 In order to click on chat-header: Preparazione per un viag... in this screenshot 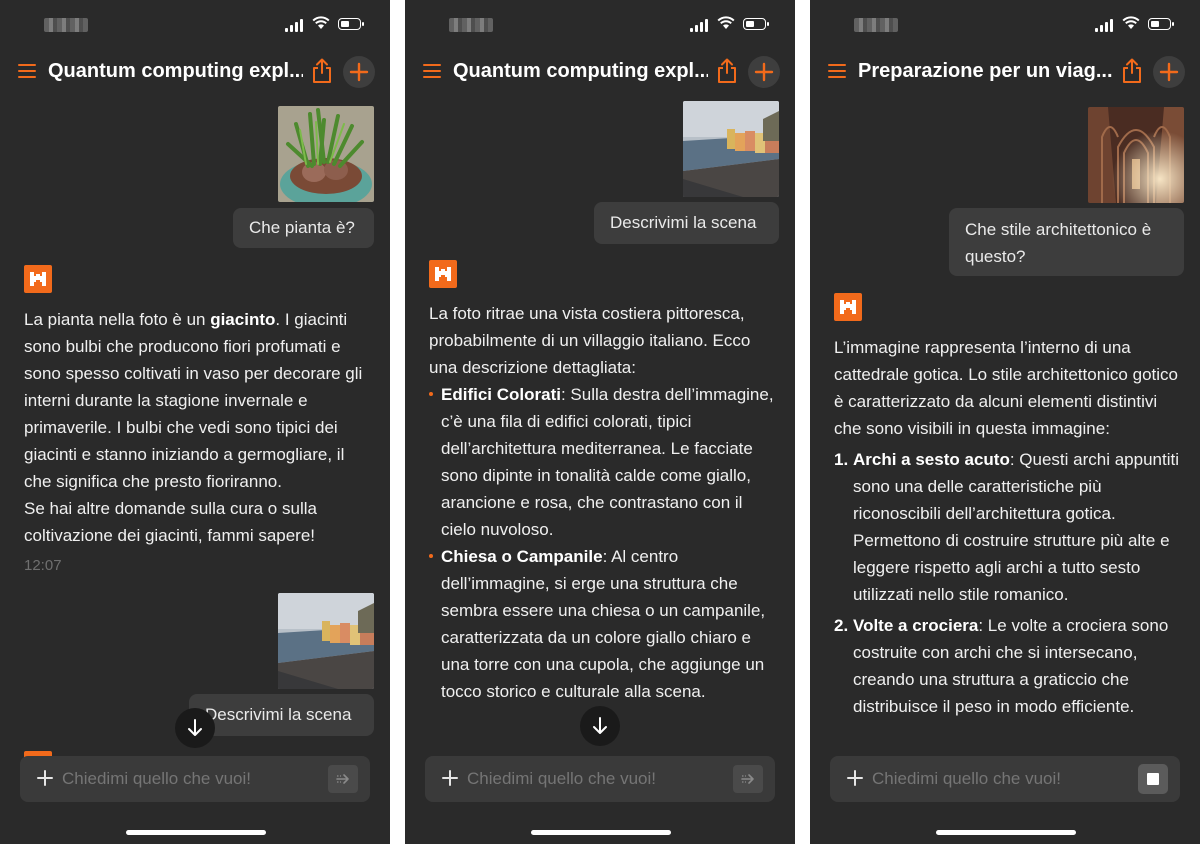, I will do `click(1005, 72)`.